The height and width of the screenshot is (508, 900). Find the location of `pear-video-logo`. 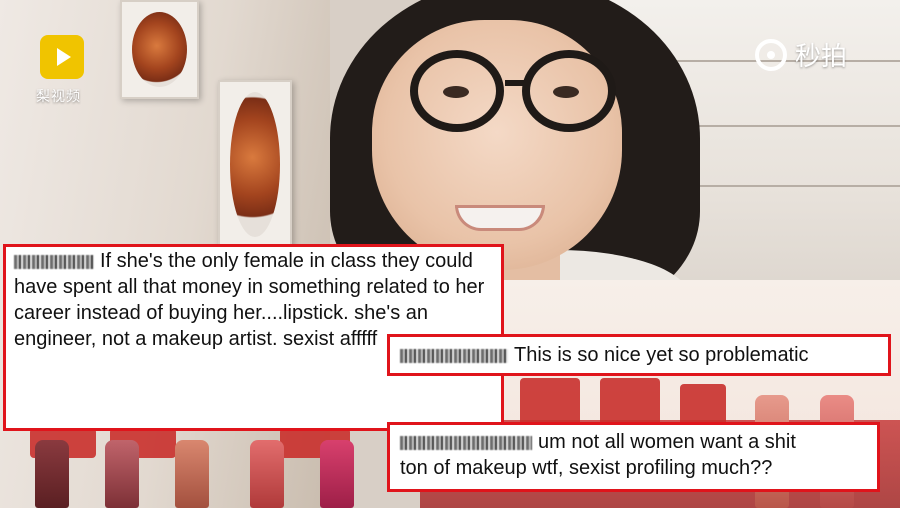

pear-video-logo is located at coordinates (62, 57).